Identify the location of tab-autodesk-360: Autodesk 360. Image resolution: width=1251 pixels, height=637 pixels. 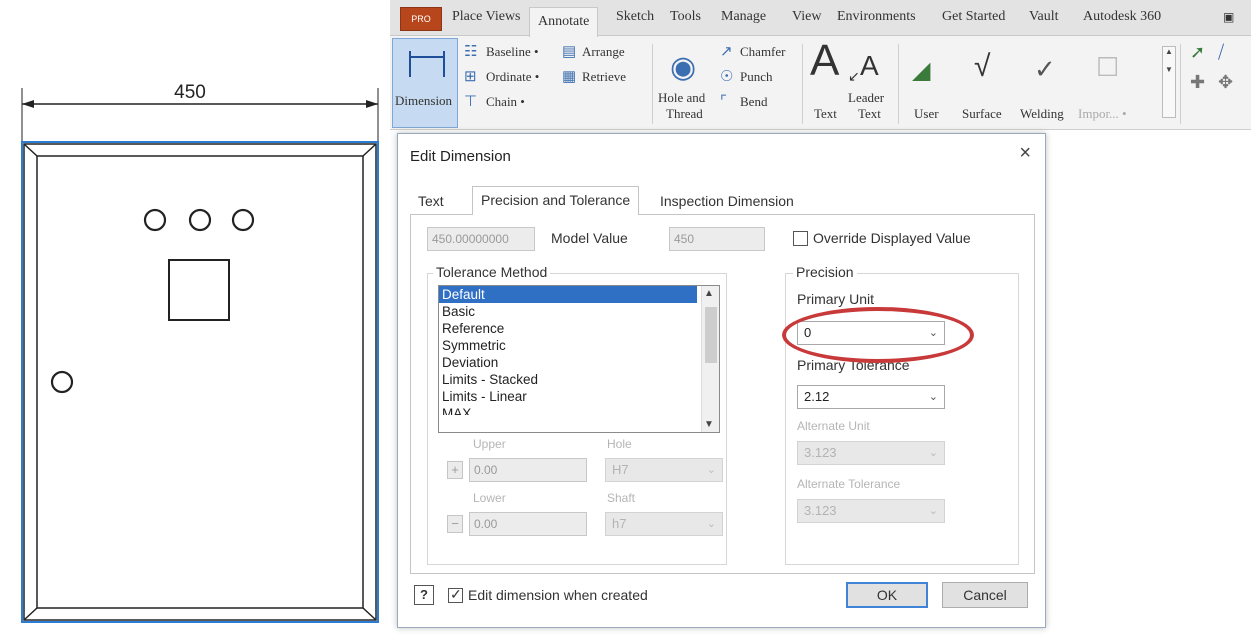
(1122, 18).